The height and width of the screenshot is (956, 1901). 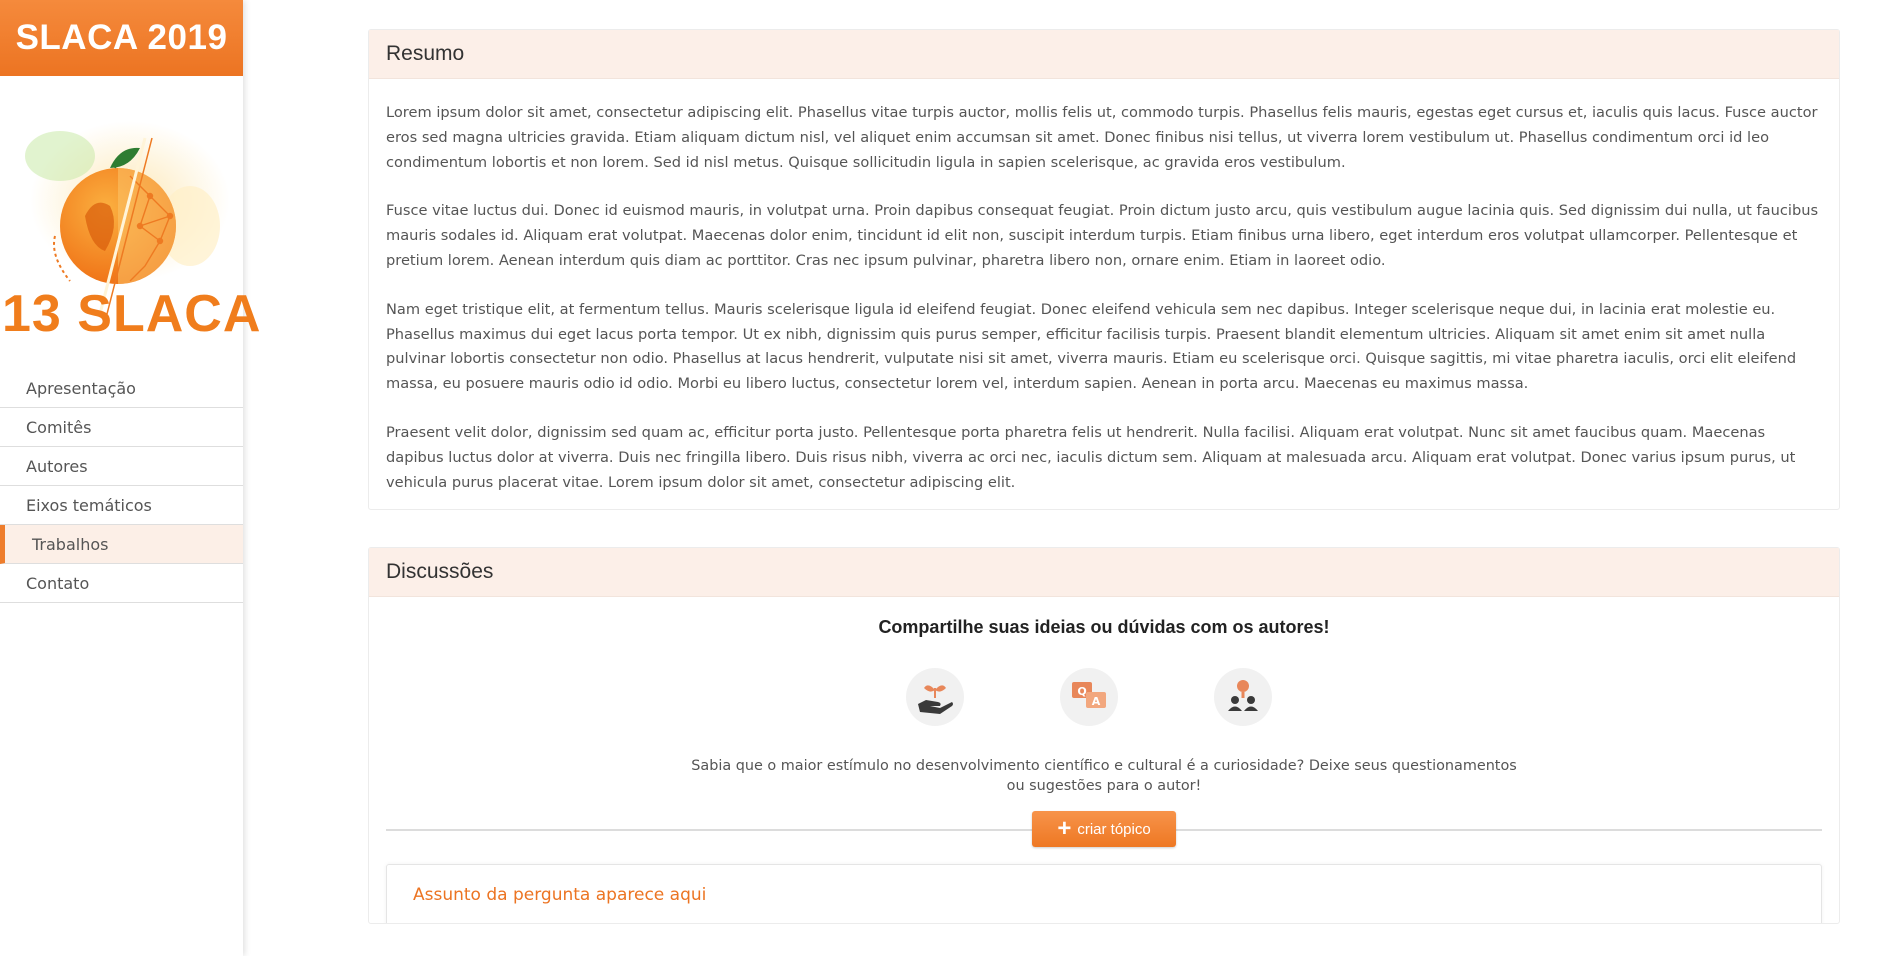 What do you see at coordinates (121, 427) in the screenshot?
I see `sidebar-item-comites: Comitês` at bounding box center [121, 427].